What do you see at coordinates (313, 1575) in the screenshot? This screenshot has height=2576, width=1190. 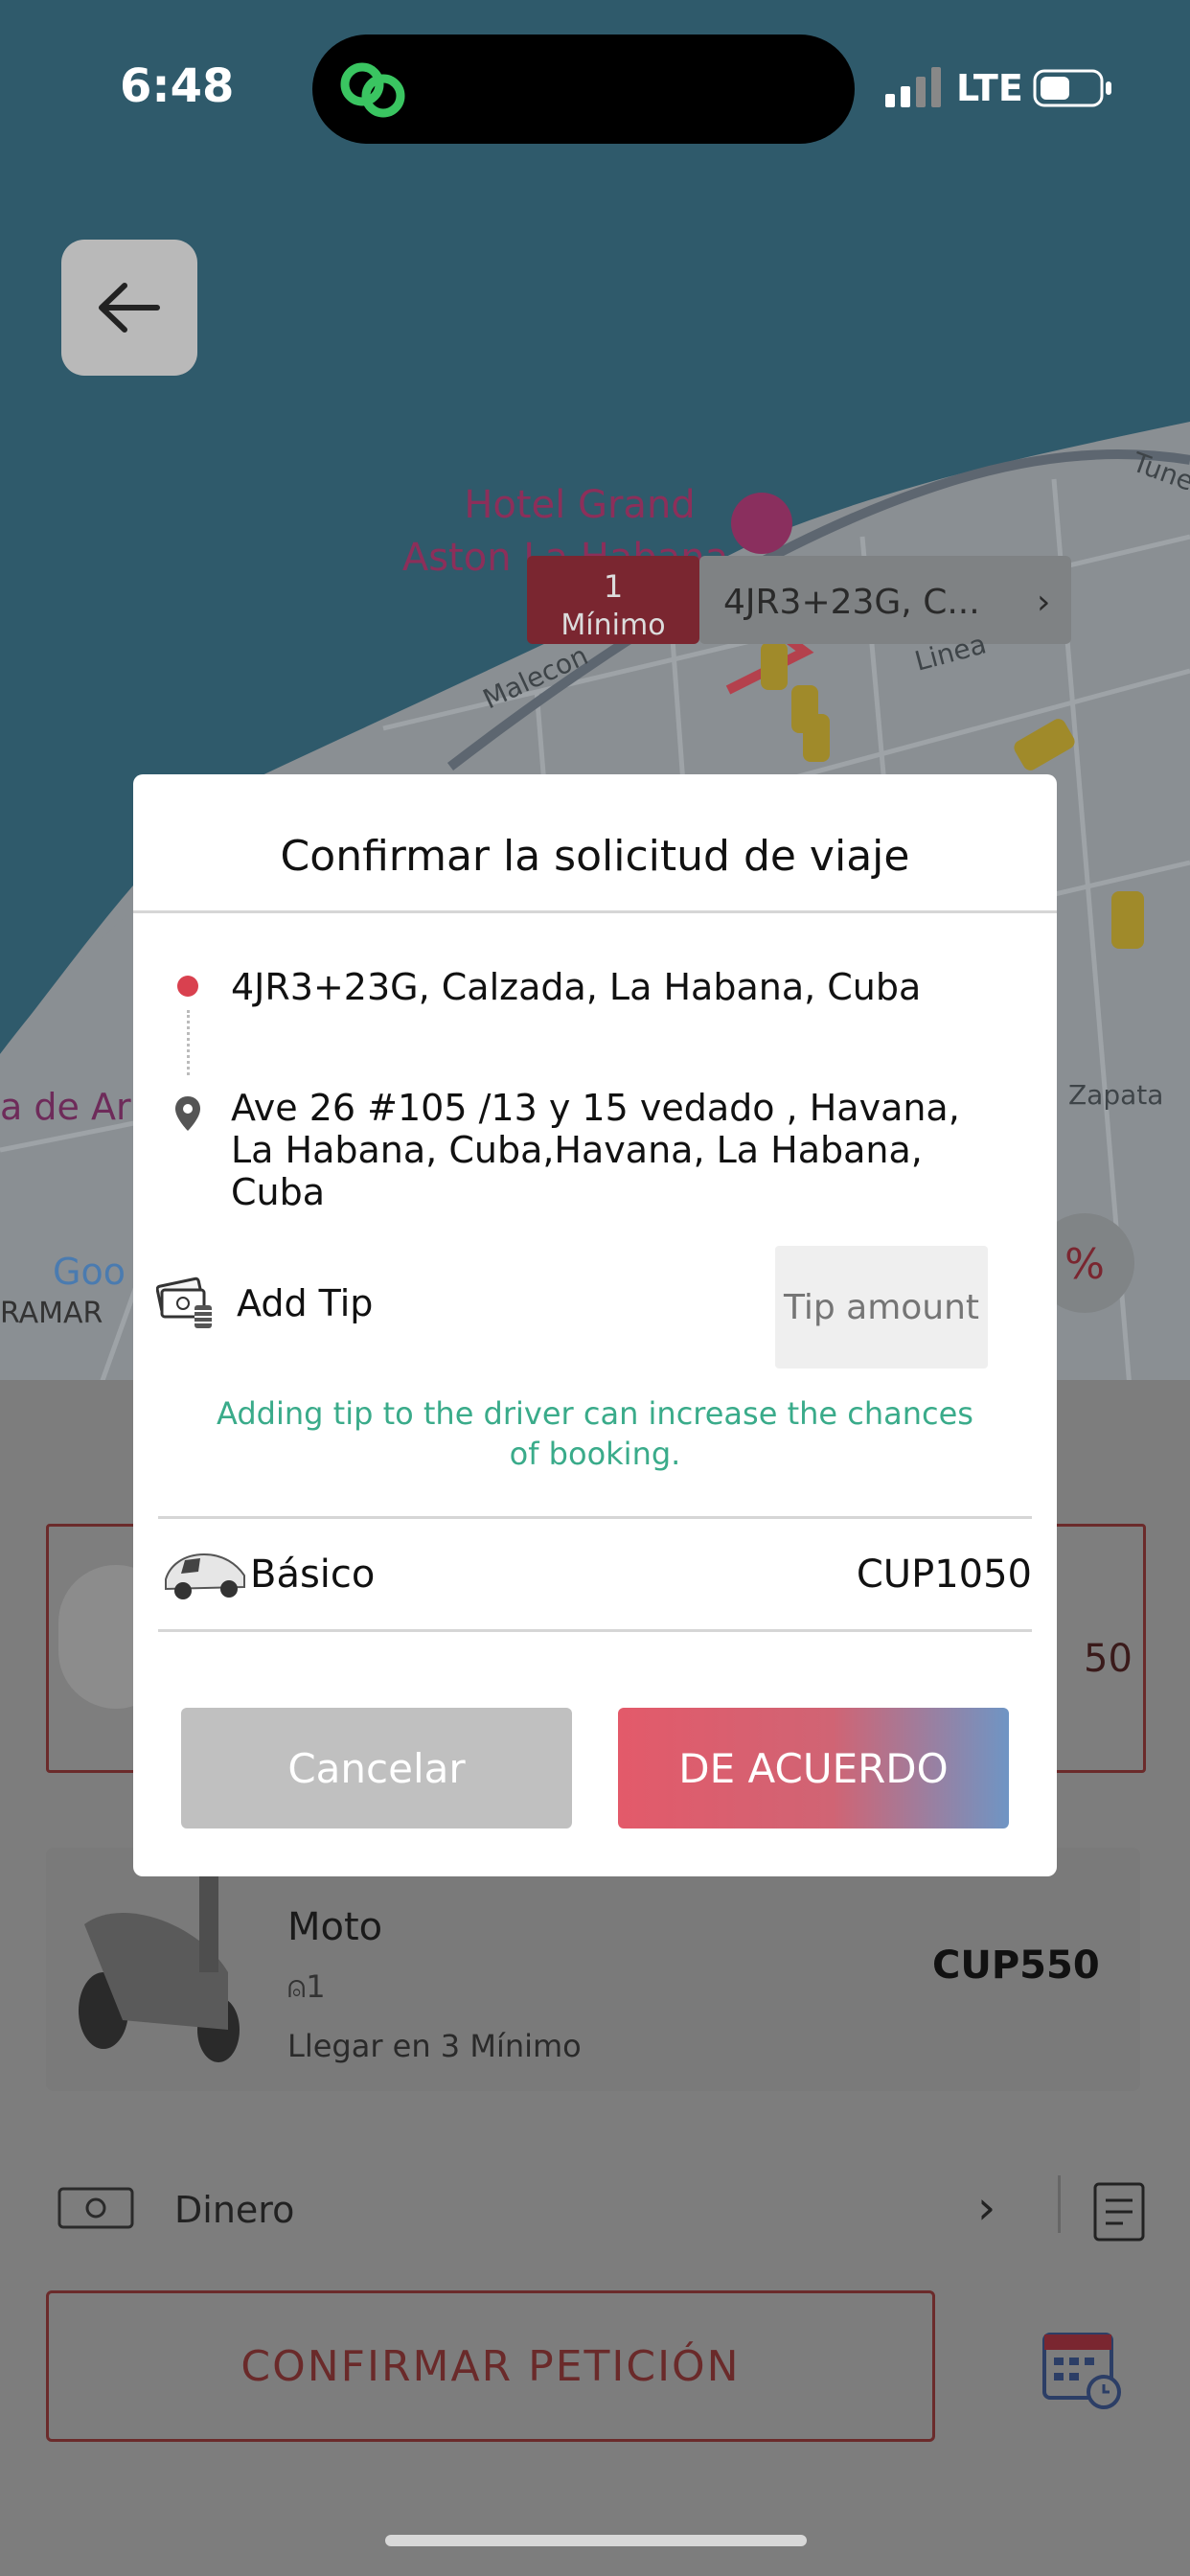 I see `vehicle-name: Básico` at bounding box center [313, 1575].